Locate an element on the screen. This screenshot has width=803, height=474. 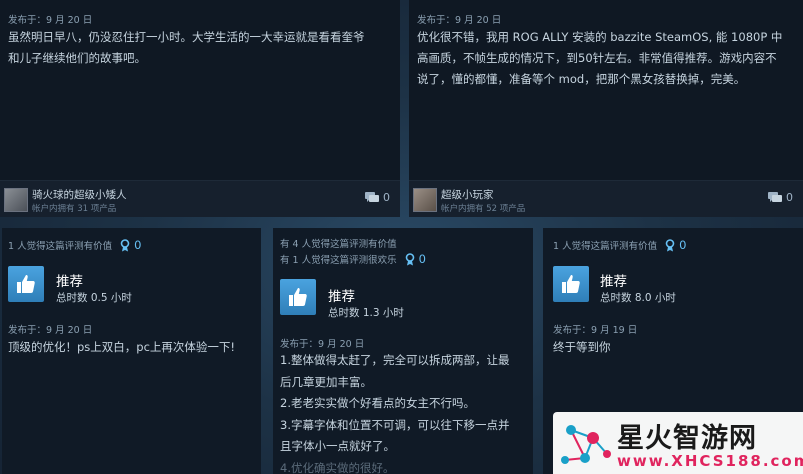
review-line: 2.老老实实做个好看点的女主不行吗。 is located at coordinates (377, 403).